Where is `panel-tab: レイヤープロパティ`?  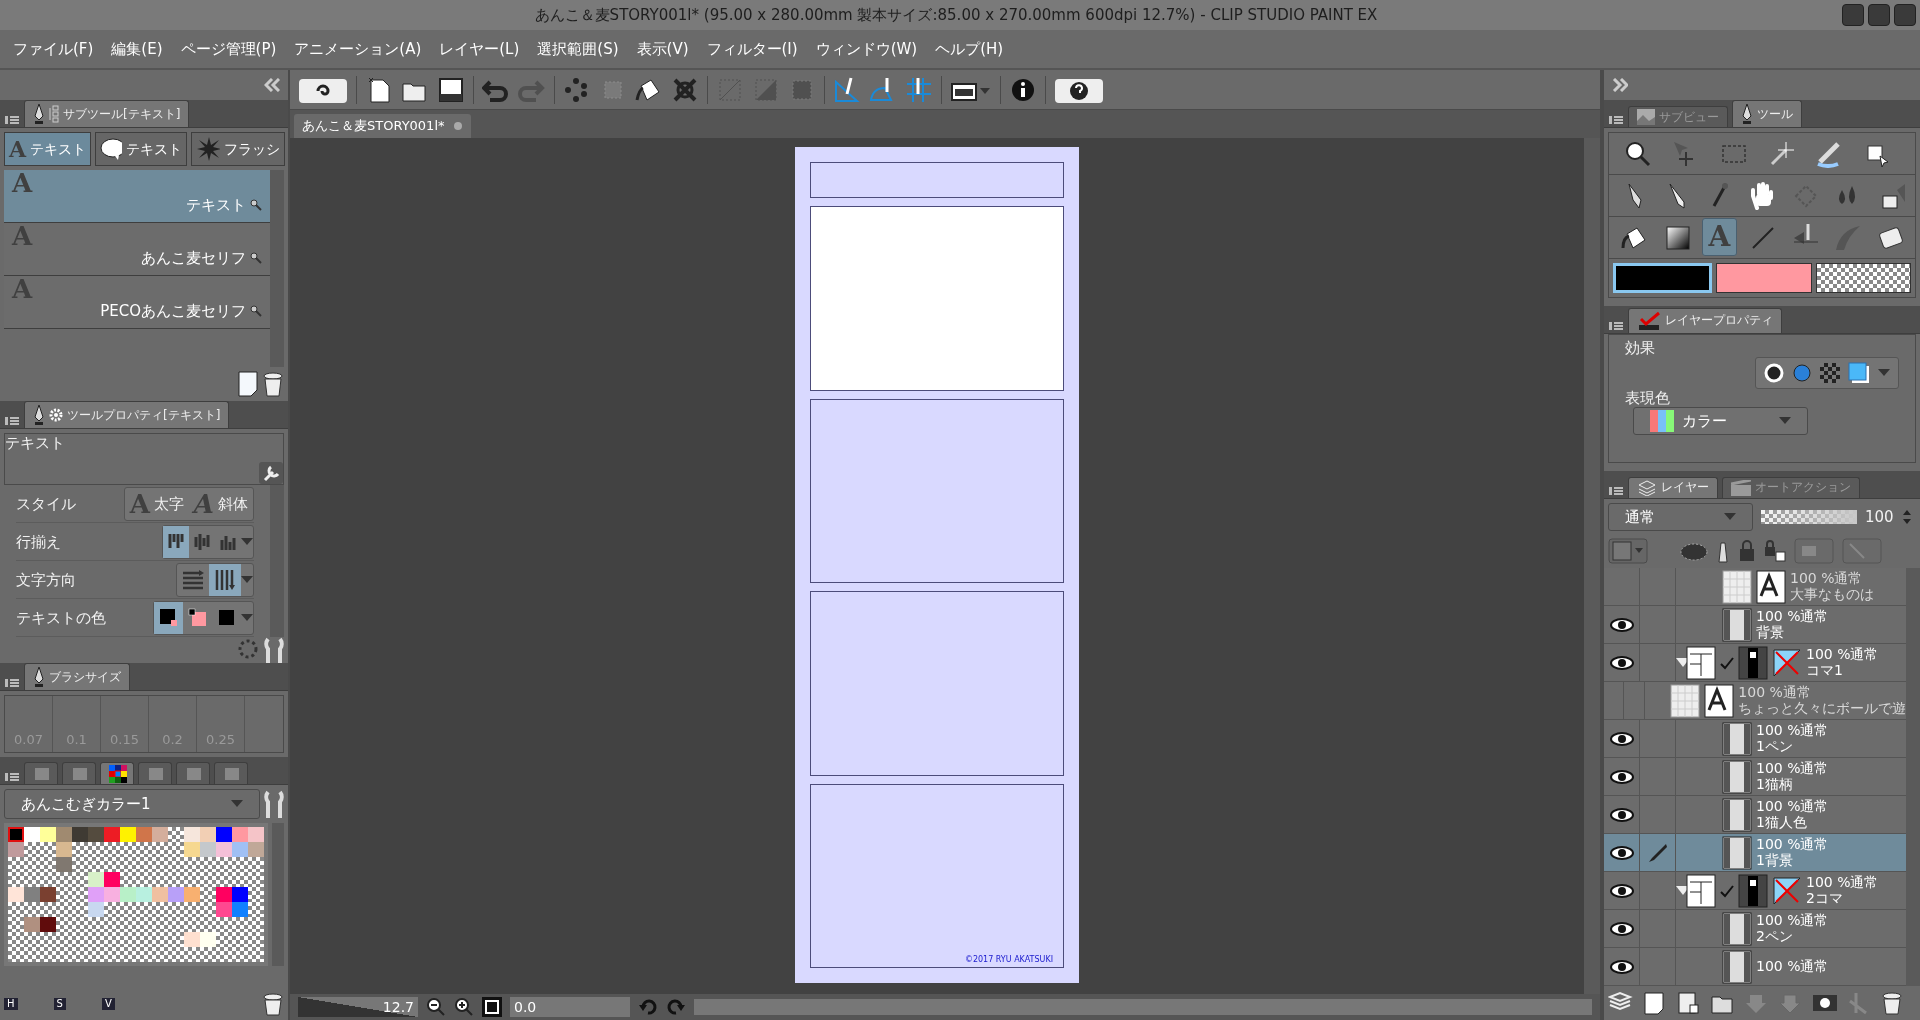 panel-tab: レイヤープロパティ is located at coordinates (1705, 320).